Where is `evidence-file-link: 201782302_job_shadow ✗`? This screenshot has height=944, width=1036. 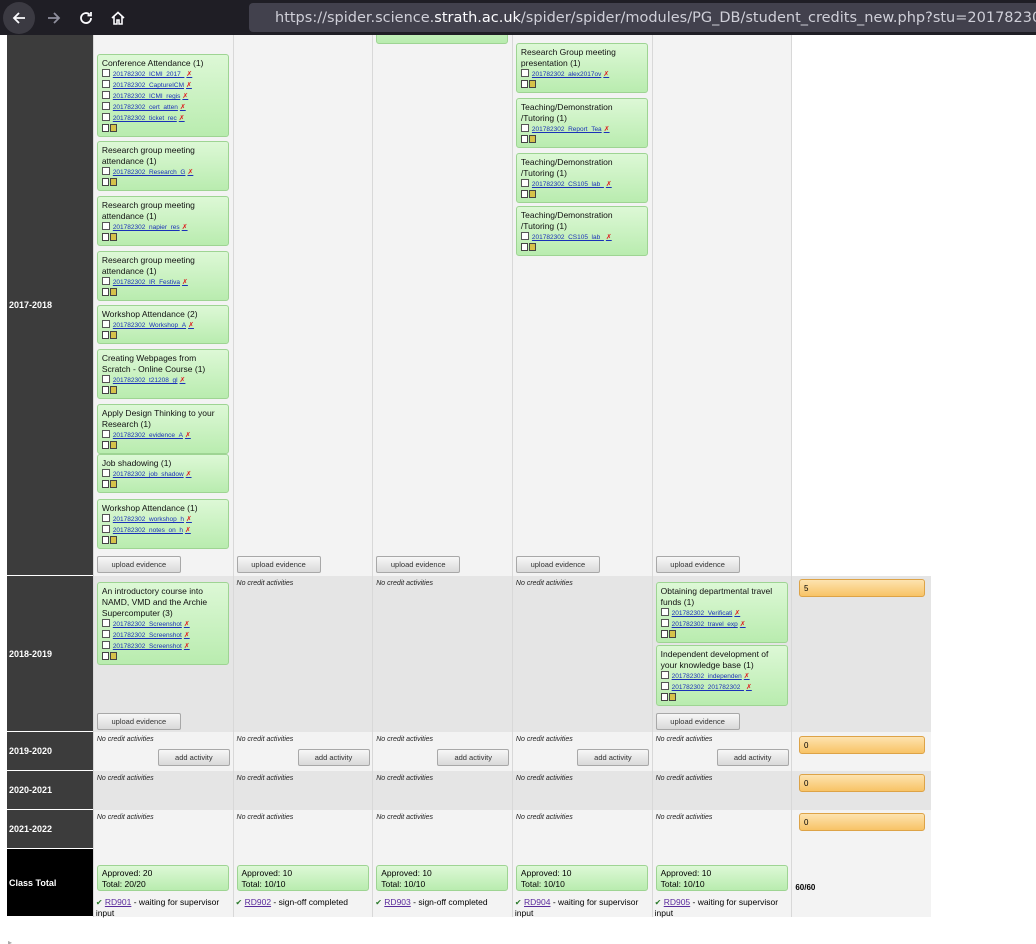
evidence-file-link: 201782302_job_shadow ✗ is located at coordinates (162, 474).